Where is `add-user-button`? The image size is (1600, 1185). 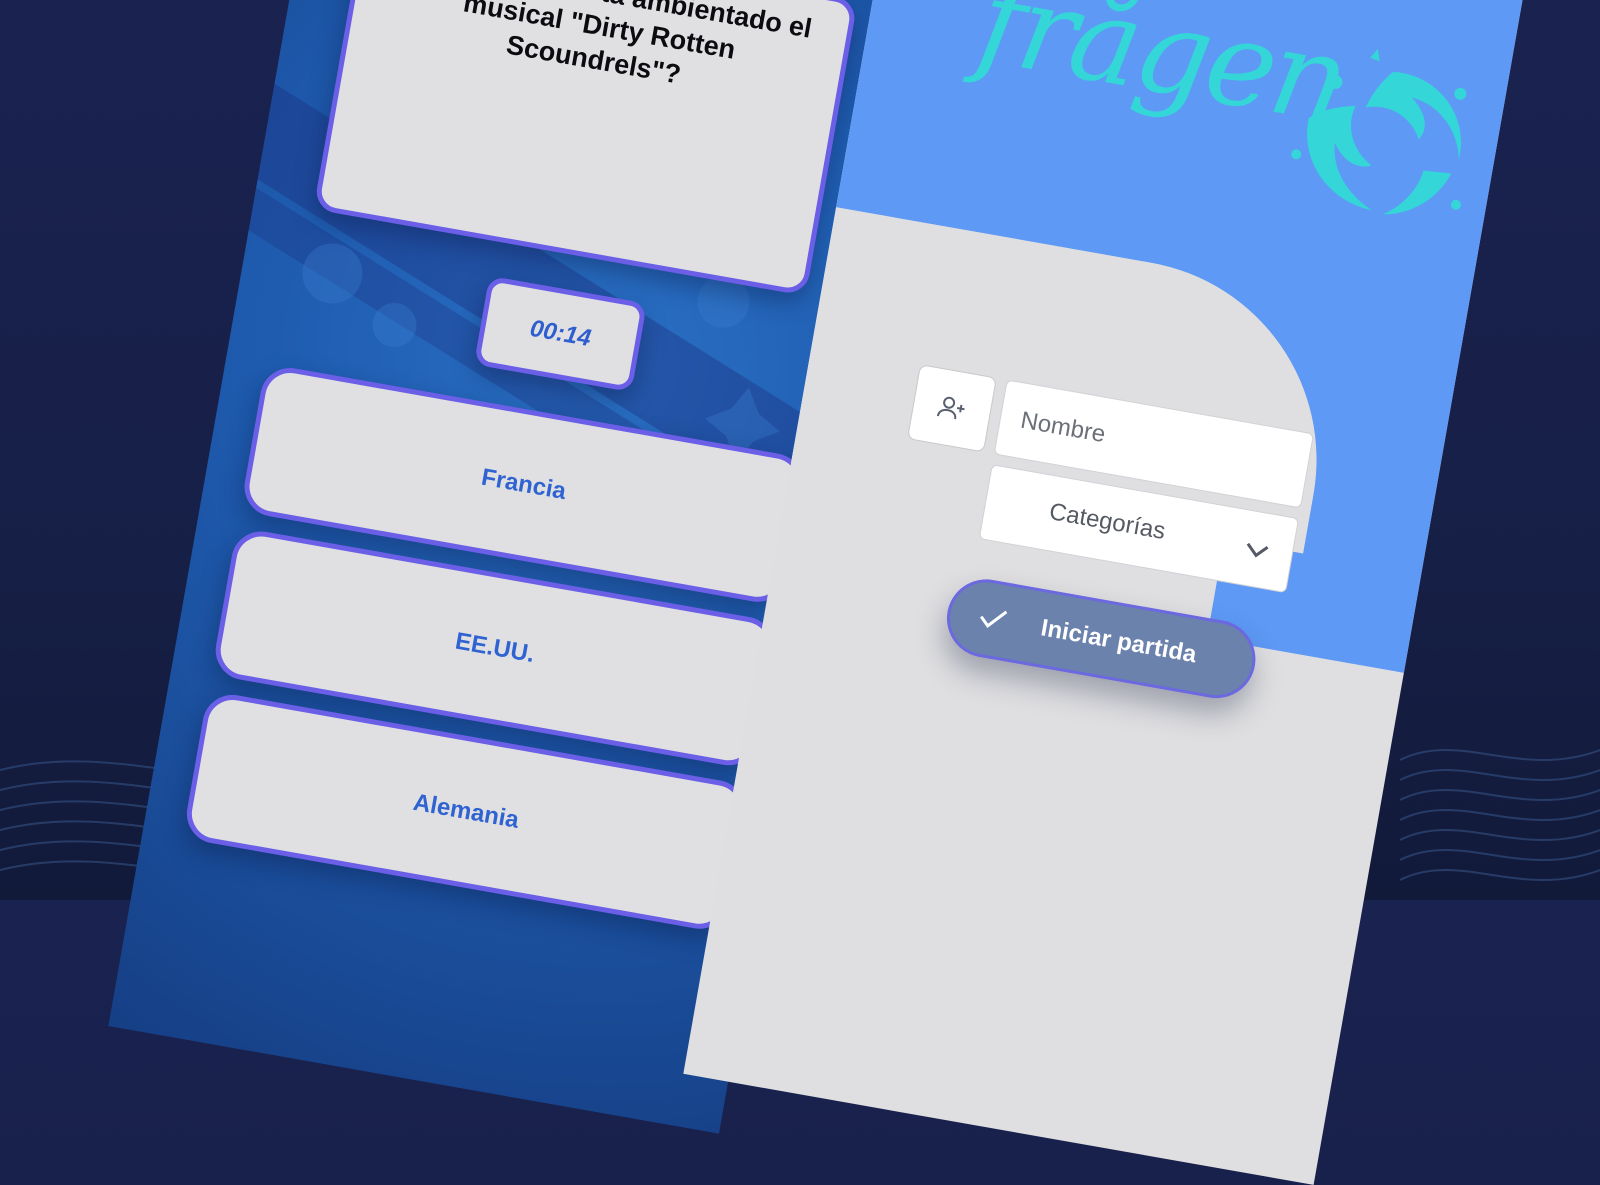 add-user-button is located at coordinates (951, 408).